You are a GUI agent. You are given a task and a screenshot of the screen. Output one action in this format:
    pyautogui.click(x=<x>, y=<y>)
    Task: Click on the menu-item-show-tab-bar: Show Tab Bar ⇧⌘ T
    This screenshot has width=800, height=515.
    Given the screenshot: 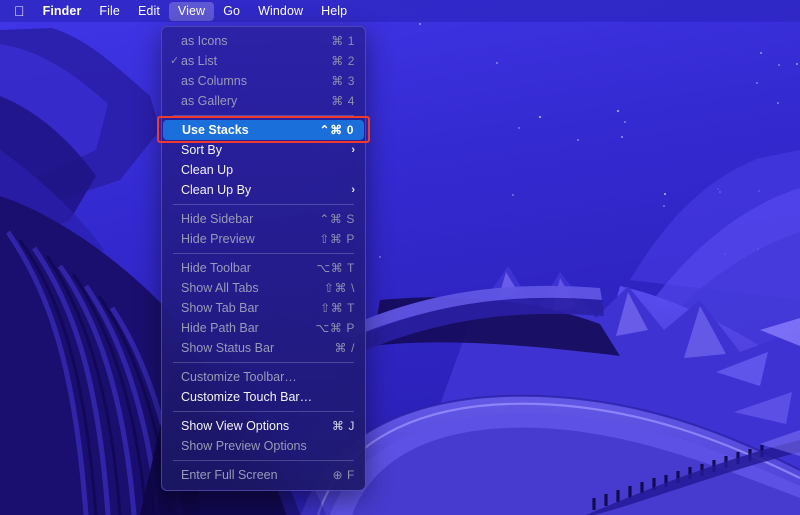 What is the action you would take?
    pyautogui.click(x=263, y=308)
    